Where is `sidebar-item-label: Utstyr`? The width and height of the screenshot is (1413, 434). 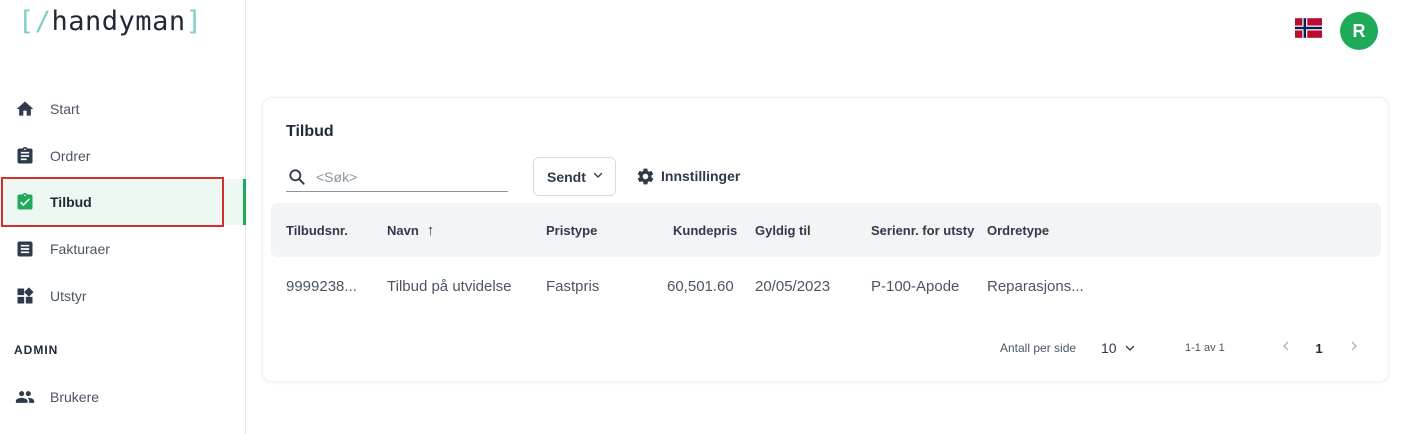 sidebar-item-label: Utstyr is located at coordinates (68, 296).